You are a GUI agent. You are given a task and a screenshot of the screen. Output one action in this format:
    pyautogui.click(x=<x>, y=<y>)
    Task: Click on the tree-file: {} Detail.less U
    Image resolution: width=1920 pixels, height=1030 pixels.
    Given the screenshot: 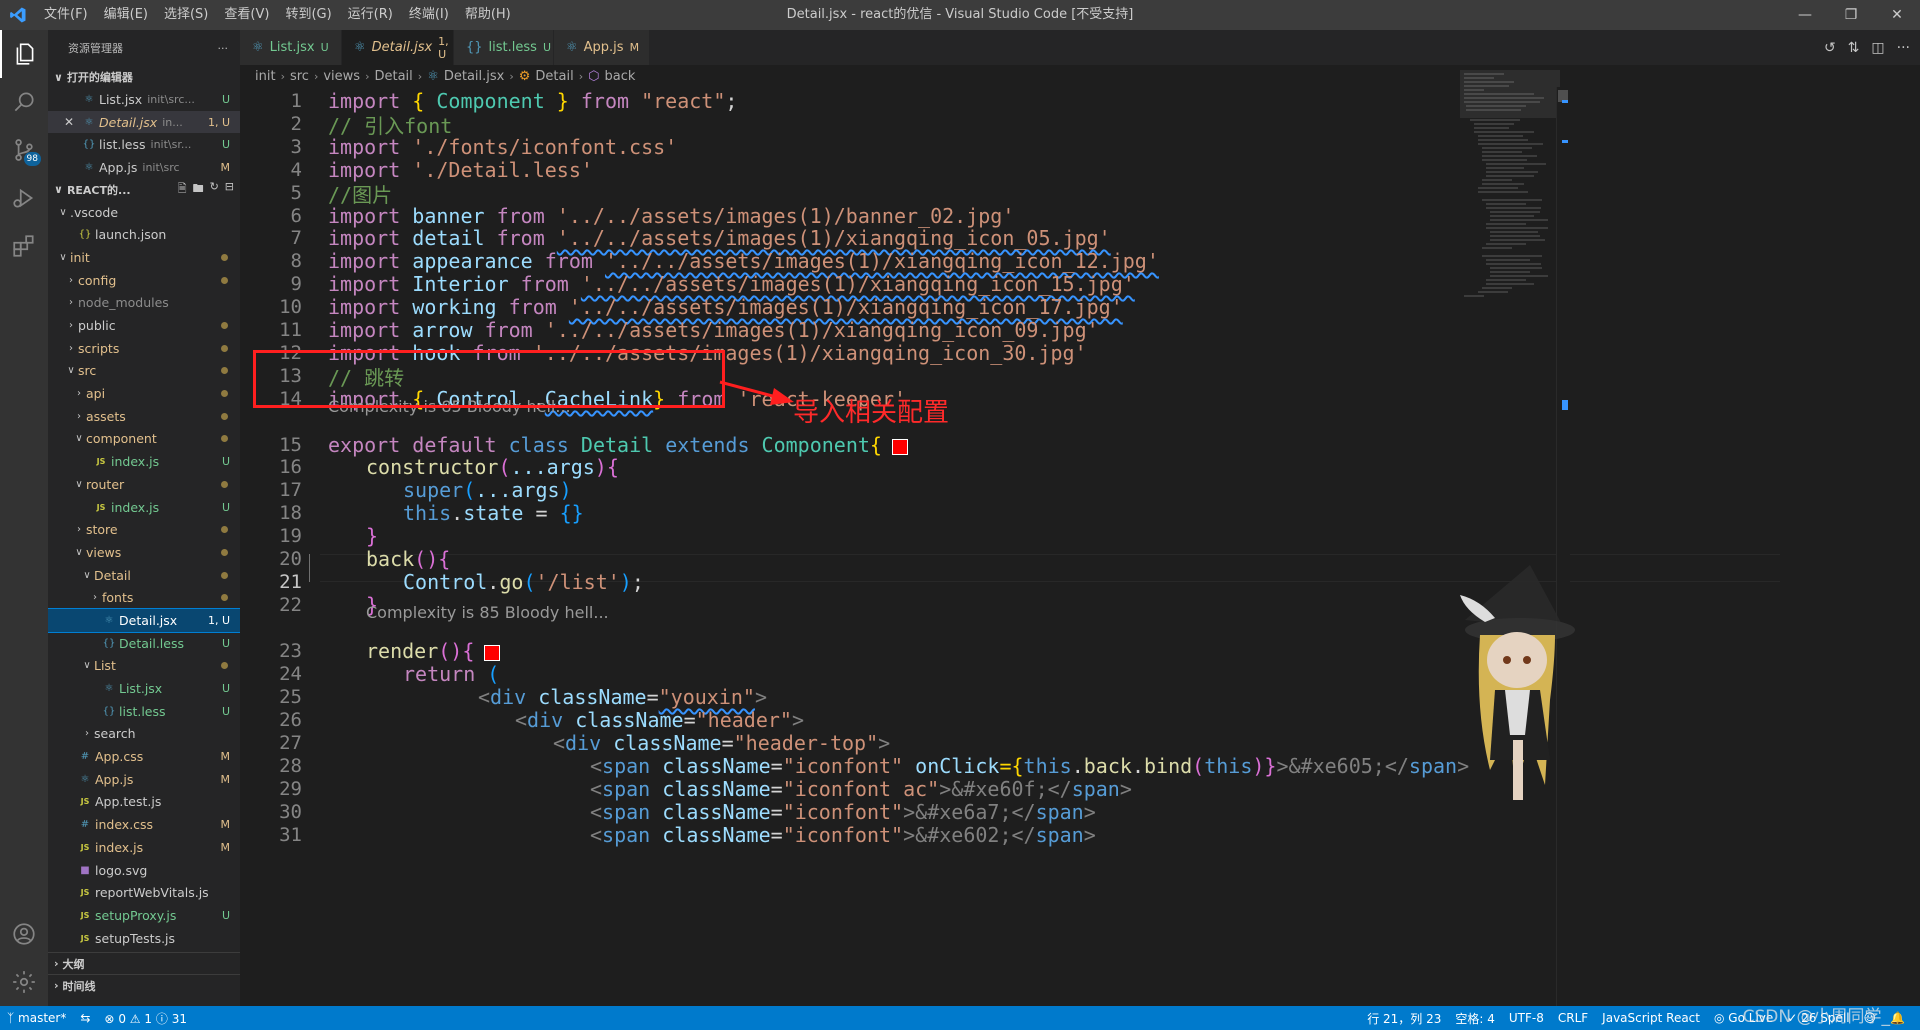 What is the action you would take?
    pyautogui.click(x=144, y=643)
    